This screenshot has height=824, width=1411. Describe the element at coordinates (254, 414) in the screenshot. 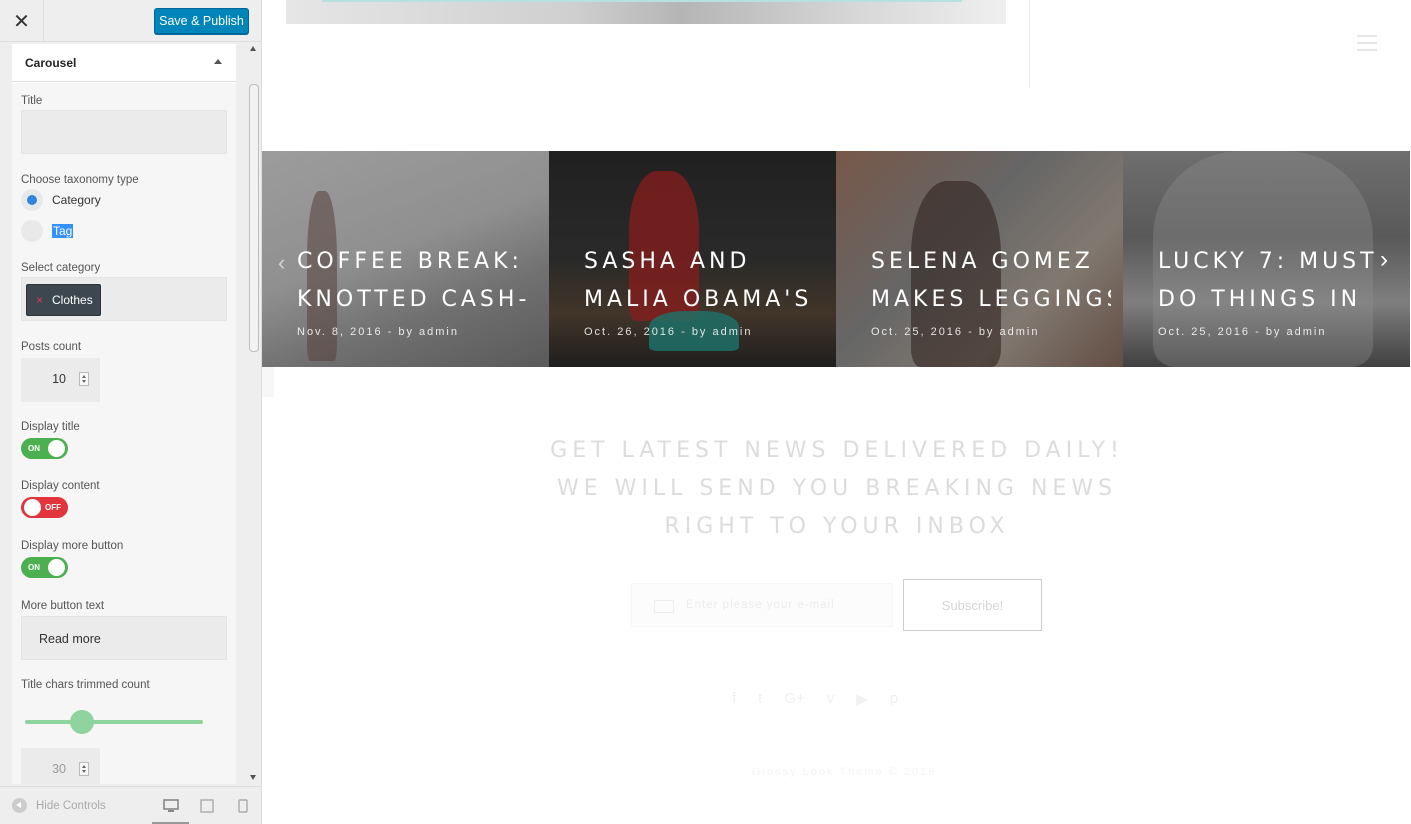

I see `panel-scrollbar` at that location.